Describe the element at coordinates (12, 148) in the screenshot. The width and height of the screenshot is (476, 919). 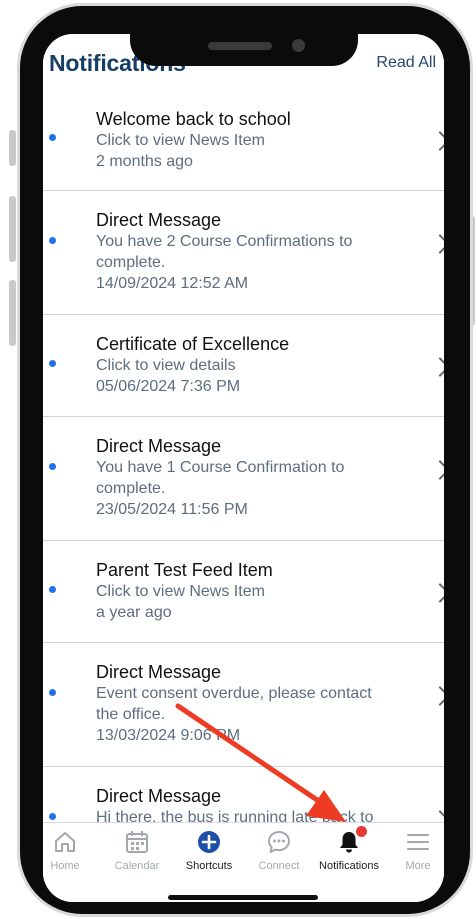
I see `silent-switch` at that location.